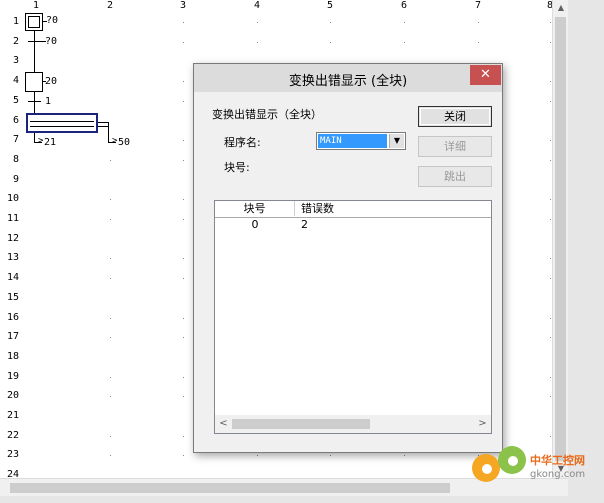 This screenshot has height=503, width=604. I want to click on close-icon: ✕, so click(485, 75).